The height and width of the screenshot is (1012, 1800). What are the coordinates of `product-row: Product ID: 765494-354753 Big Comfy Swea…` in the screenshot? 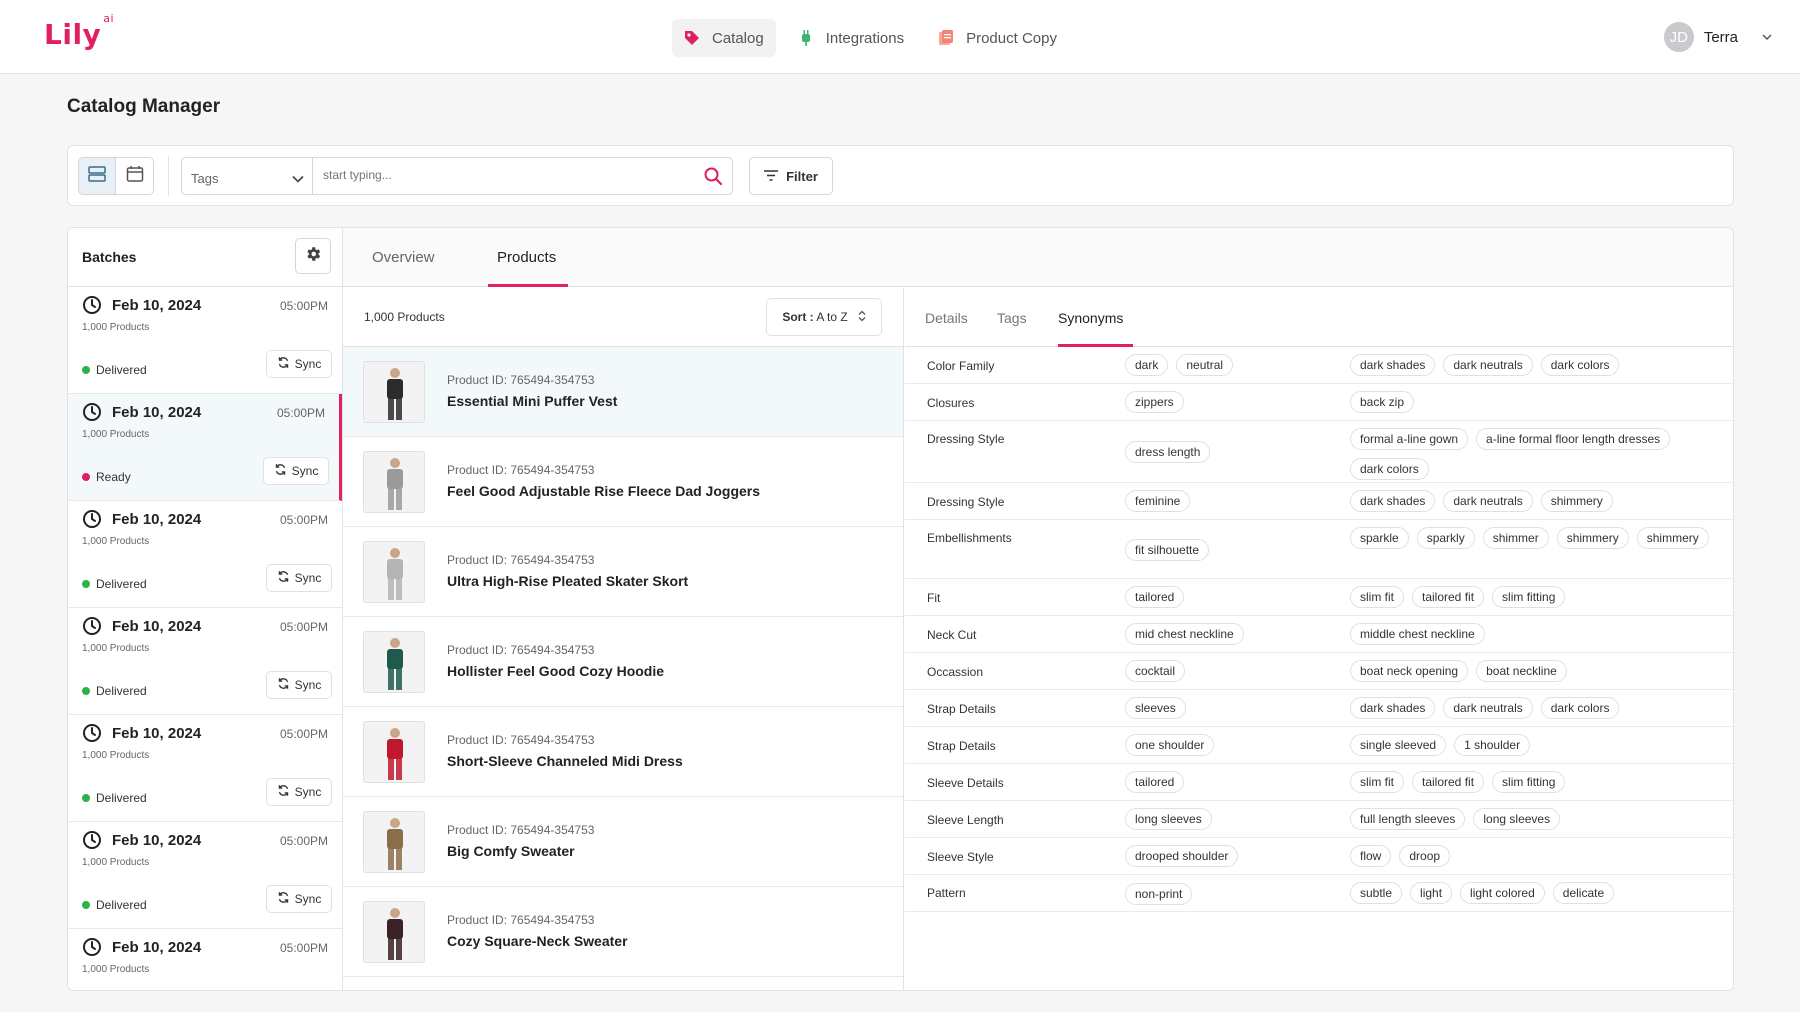 It's located at (623, 842).